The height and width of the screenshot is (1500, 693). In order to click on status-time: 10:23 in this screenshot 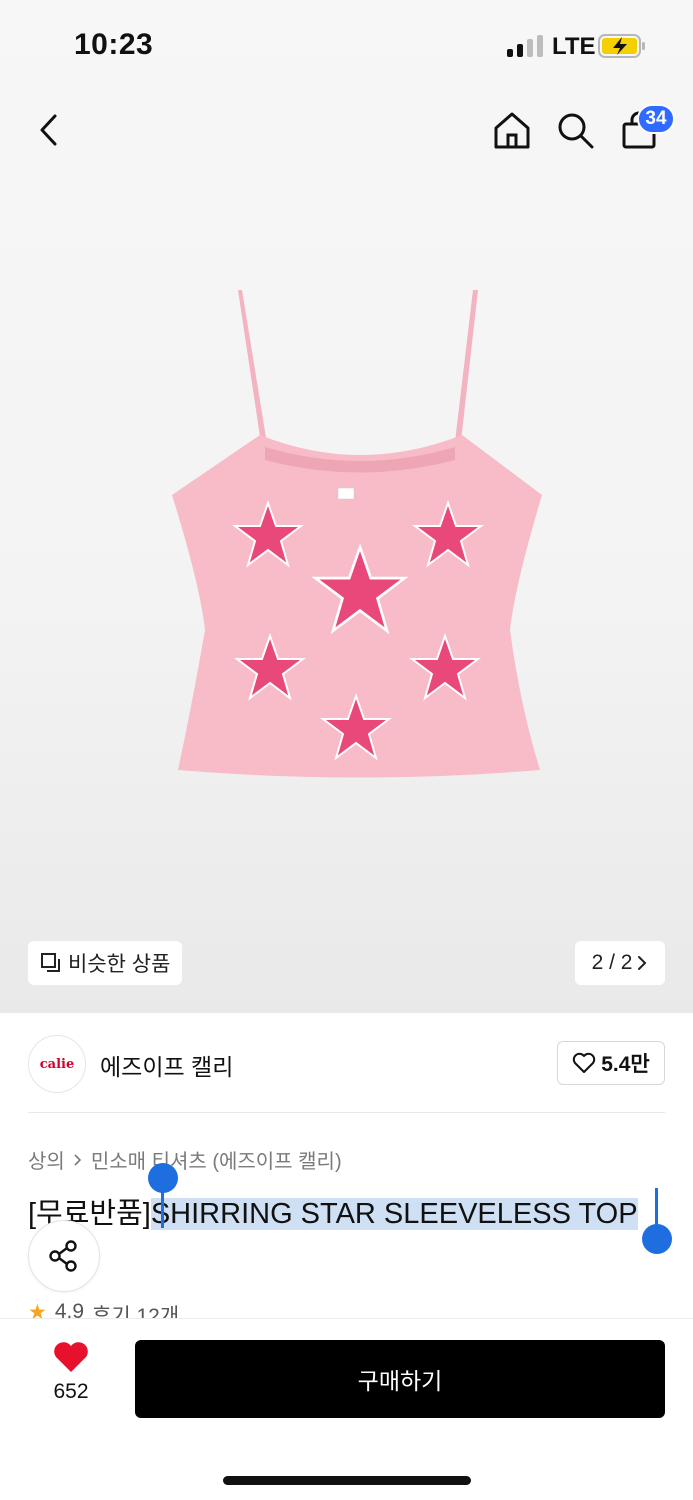, I will do `click(114, 44)`.